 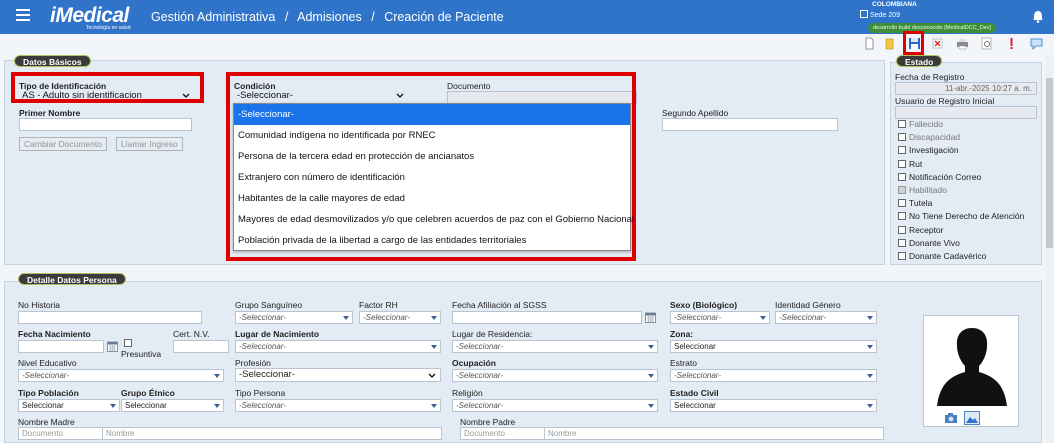 What do you see at coordinates (694, 393) in the screenshot?
I see `estado-civil-label: Estado Civil` at bounding box center [694, 393].